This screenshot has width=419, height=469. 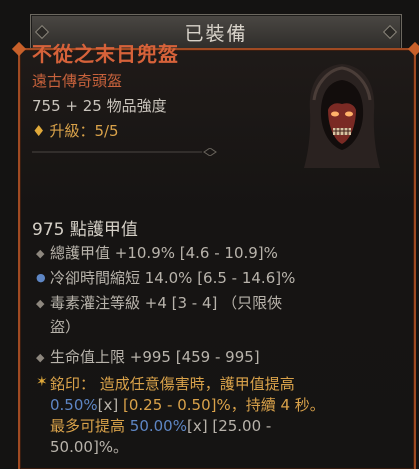 What do you see at coordinates (19, 49) in the screenshot?
I see `frame-corner-left` at bounding box center [19, 49].